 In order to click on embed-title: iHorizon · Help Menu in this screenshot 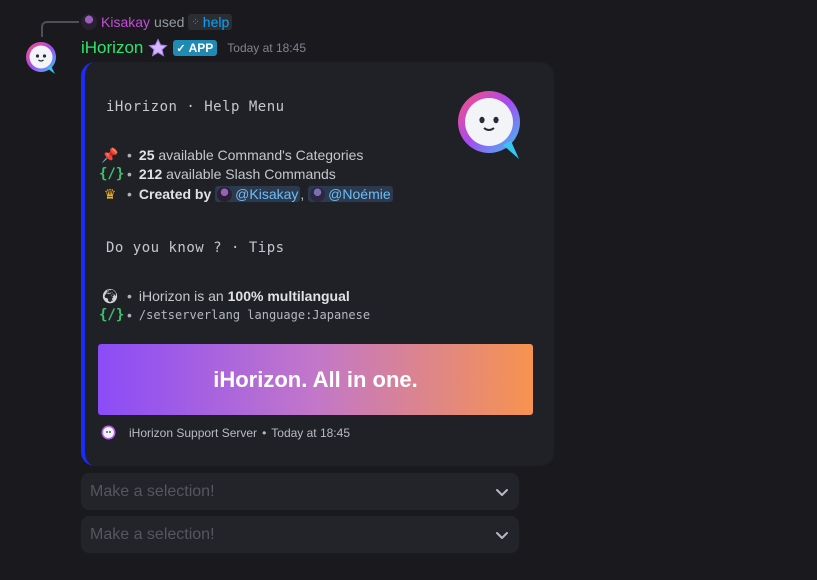, I will do `click(195, 107)`.